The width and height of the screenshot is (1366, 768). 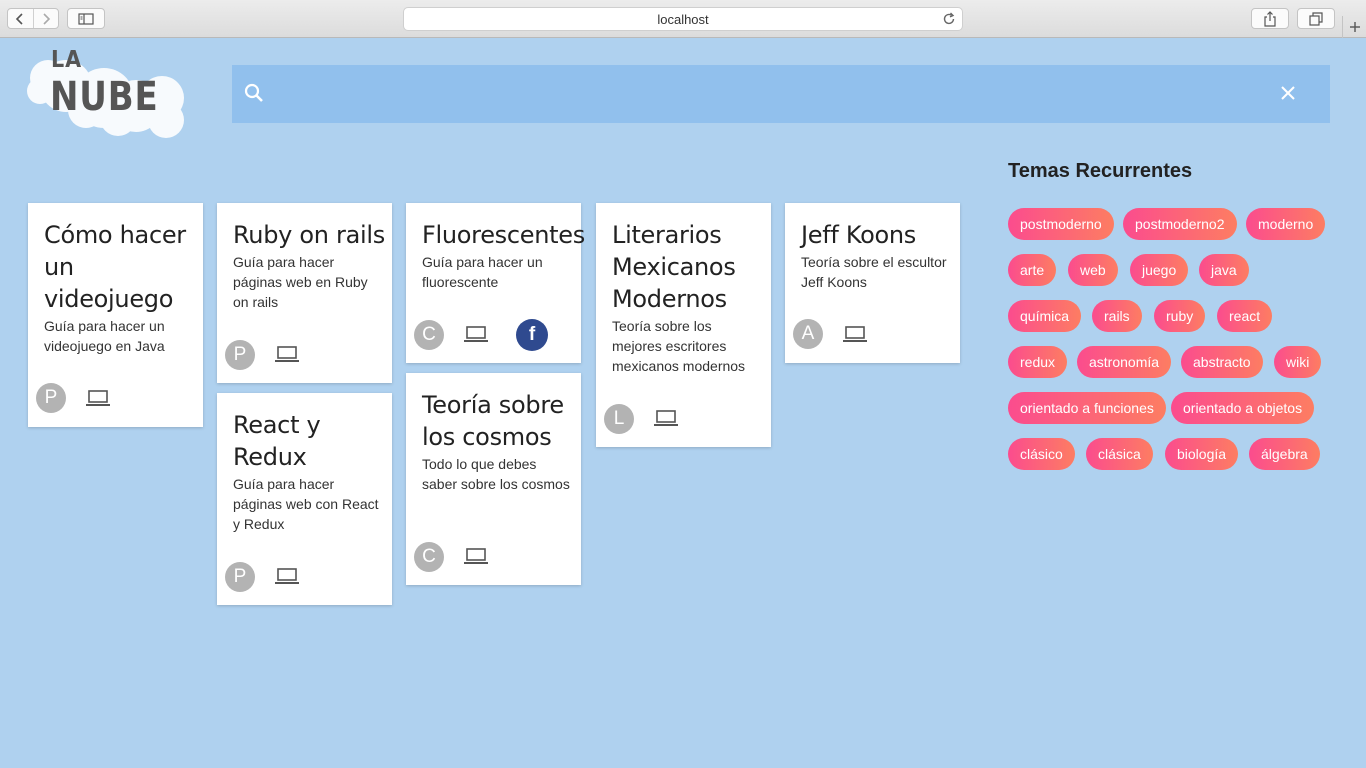 What do you see at coordinates (674, 267) in the screenshot?
I see `card-title: Literarios Mexicanos Modernos` at bounding box center [674, 267].